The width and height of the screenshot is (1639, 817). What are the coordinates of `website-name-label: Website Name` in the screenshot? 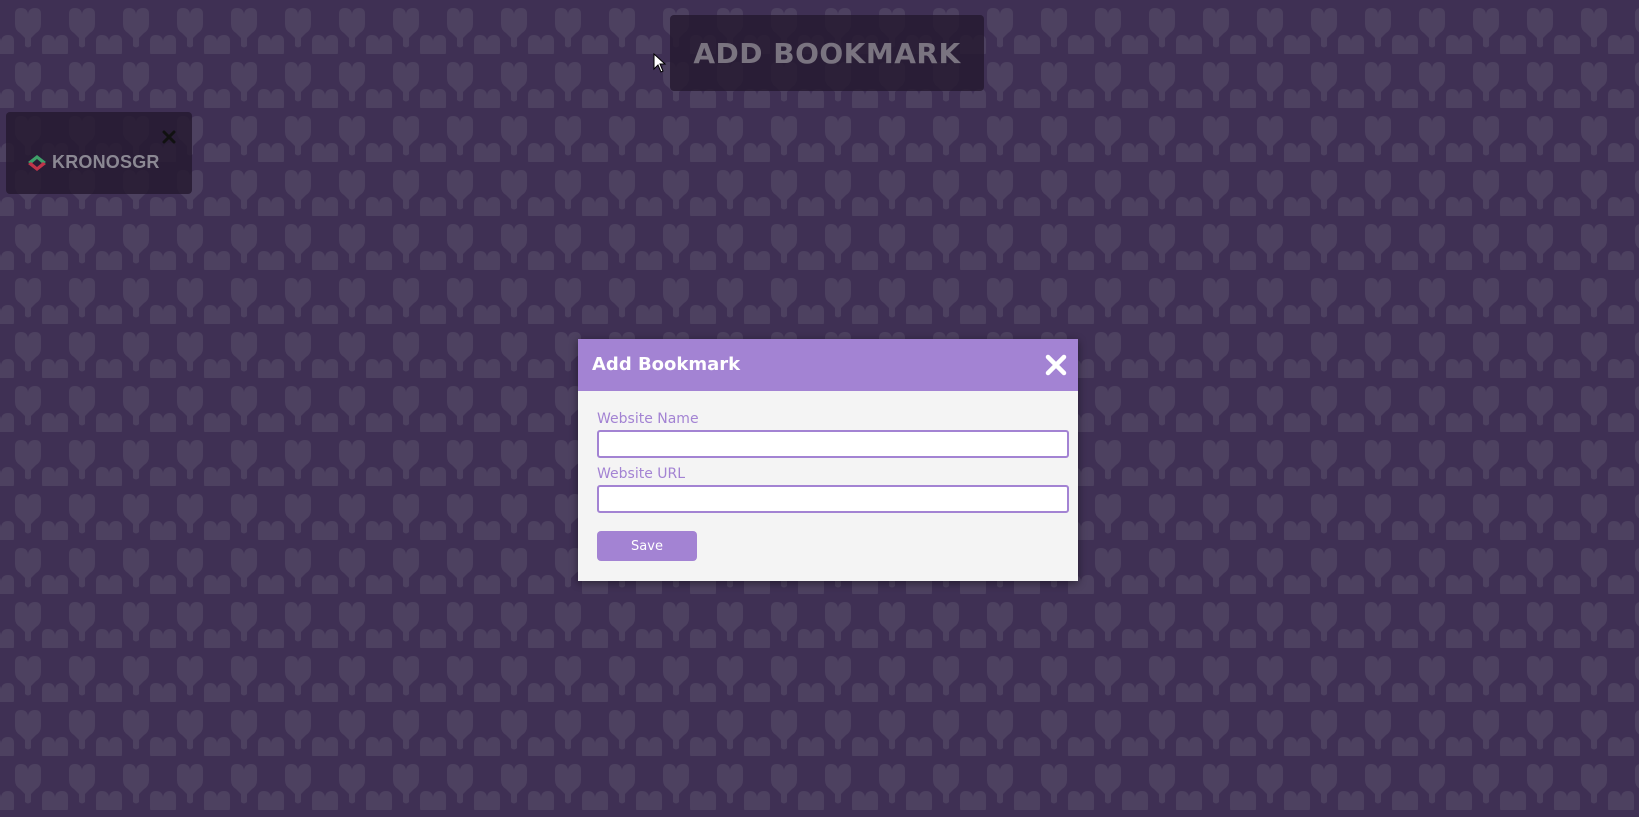 It's located at (648, 419).